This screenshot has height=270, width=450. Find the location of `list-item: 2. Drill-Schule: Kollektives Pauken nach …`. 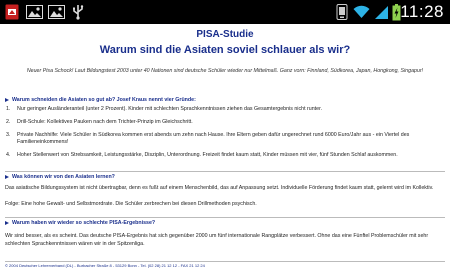

list-item: 2. Drill-Schule: Kollektives Pauken nach … is located at coordinates (225, 123).